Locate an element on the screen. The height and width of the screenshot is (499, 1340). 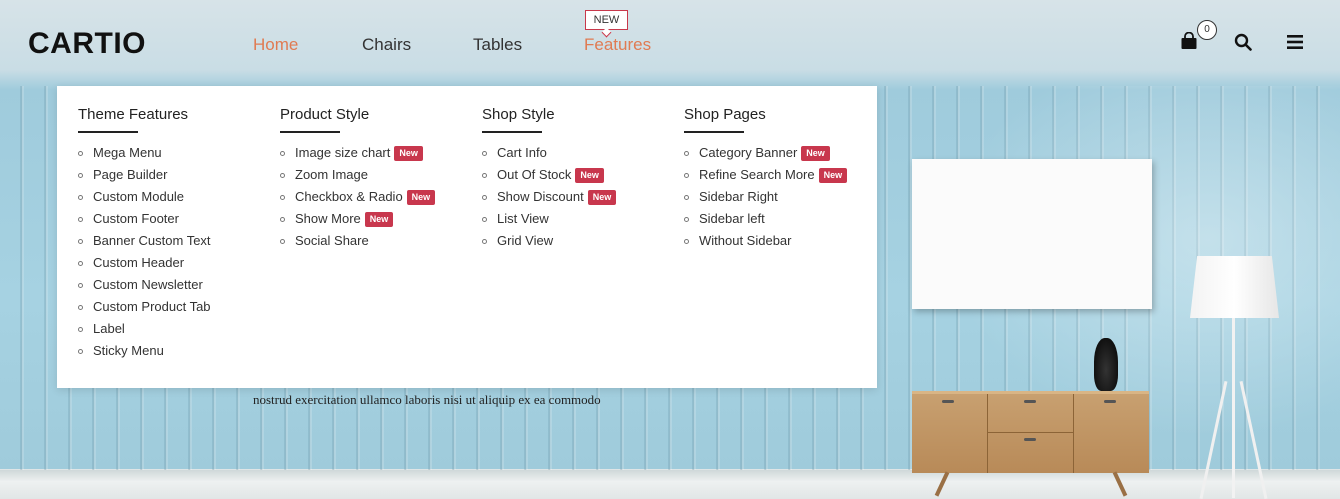
mega-menu-item: Out Of Stock New is located at coordinates (549, 176).